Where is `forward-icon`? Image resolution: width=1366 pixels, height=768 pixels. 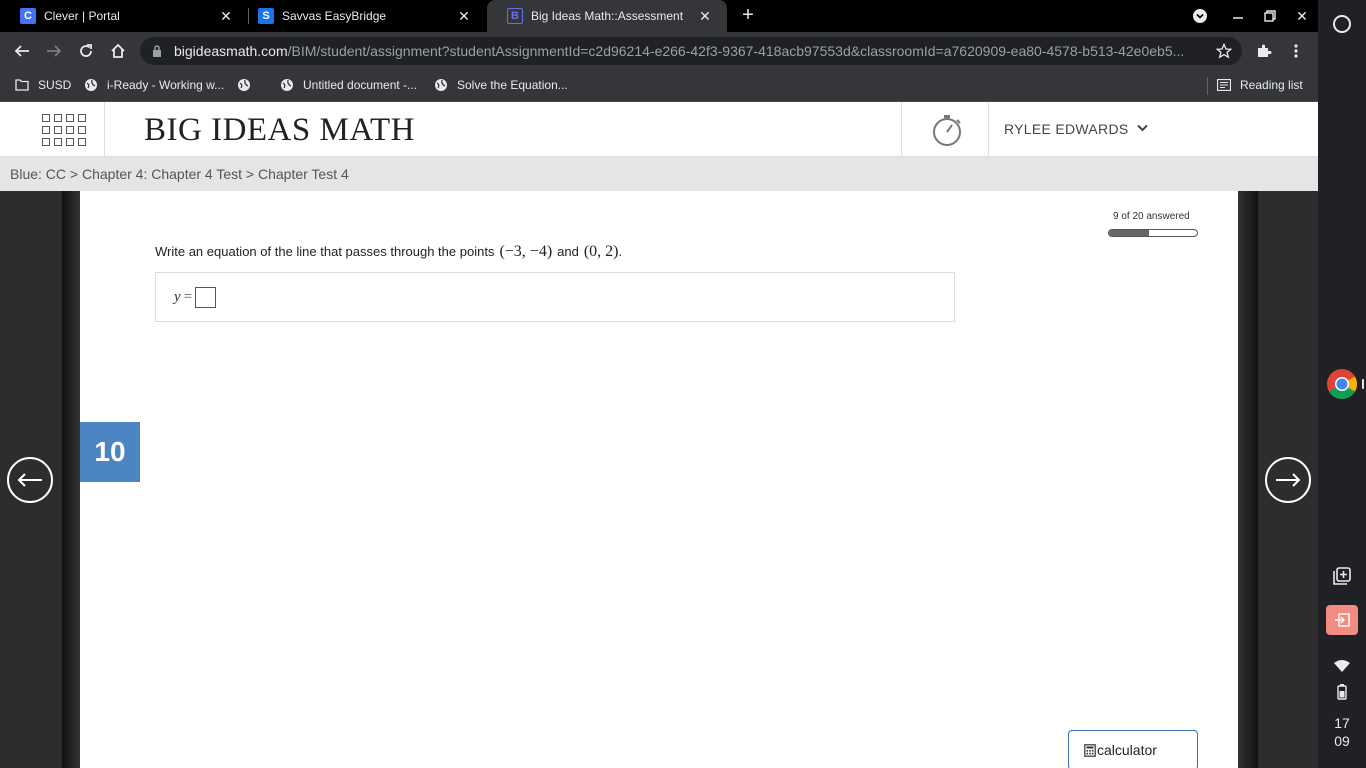 forward-icon is located at coordinates (54, 51).